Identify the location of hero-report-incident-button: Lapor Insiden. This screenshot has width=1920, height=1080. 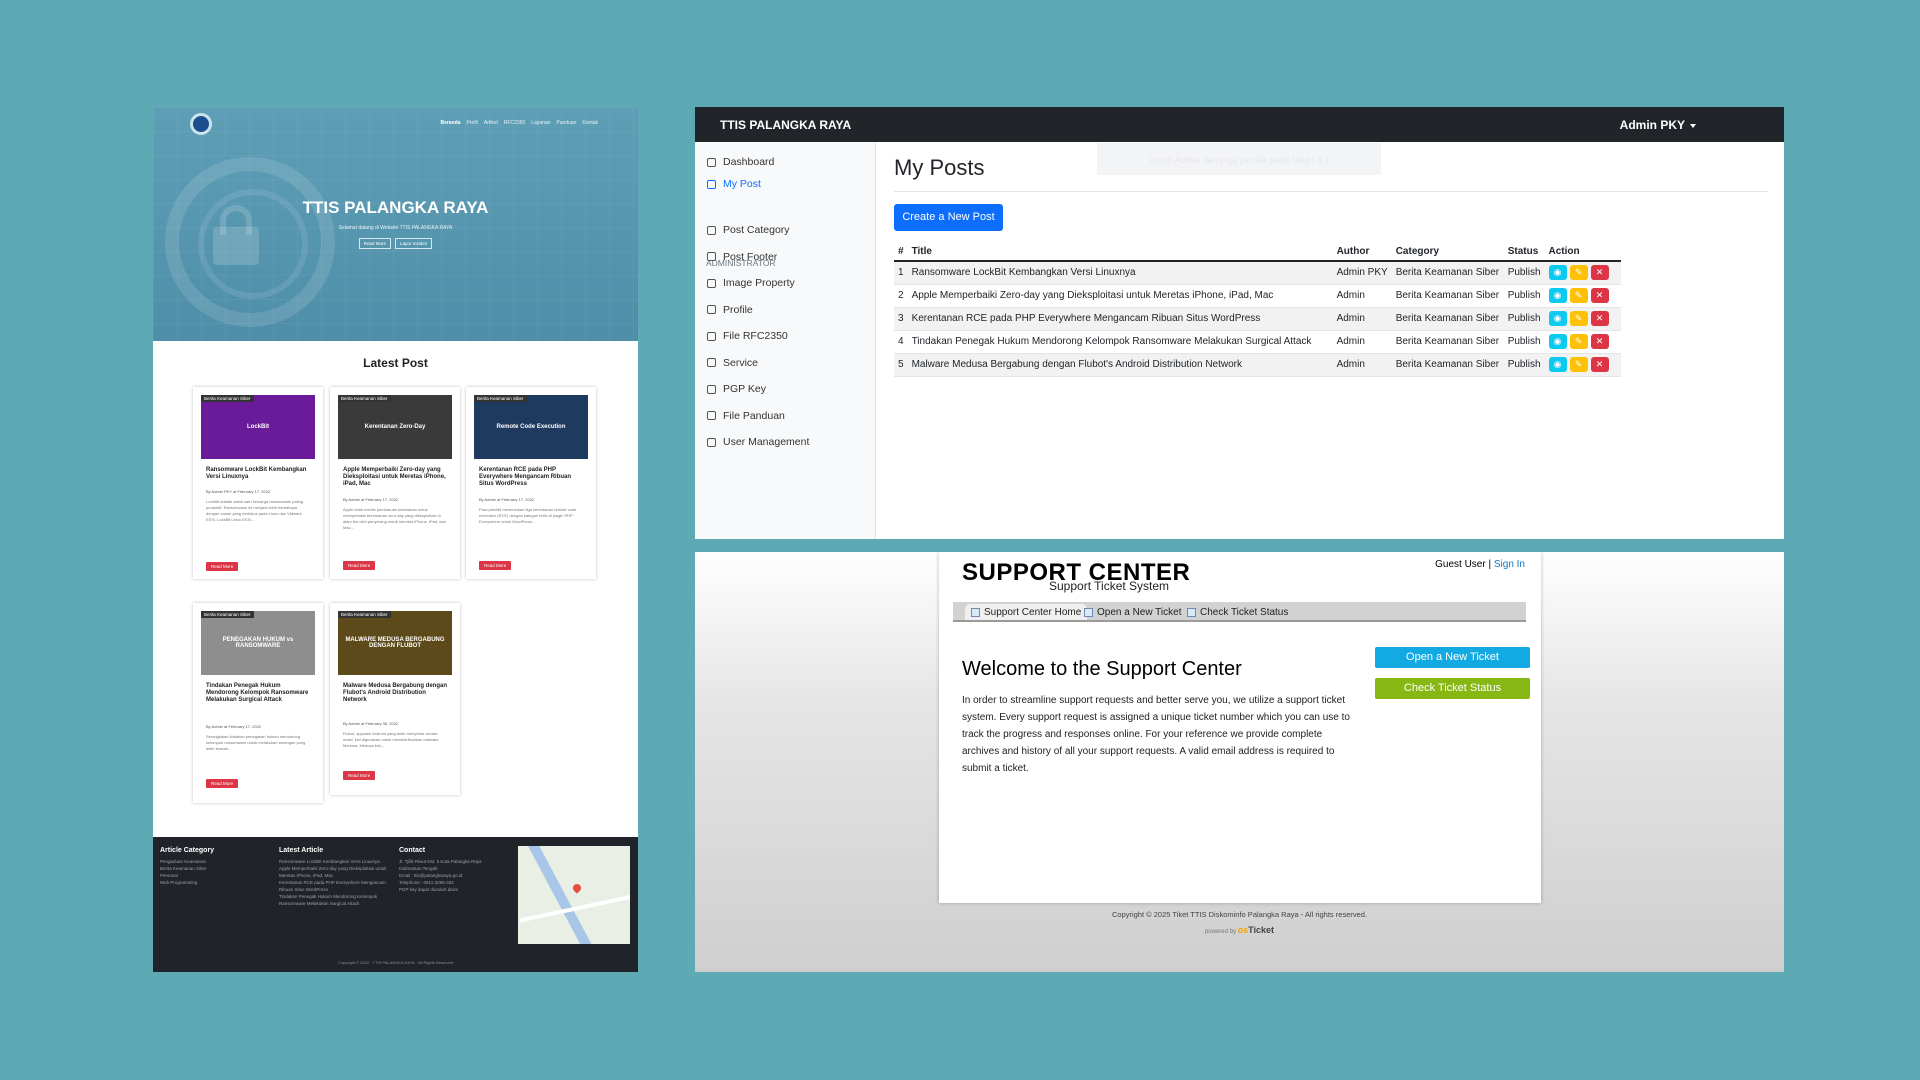
(413, 243).